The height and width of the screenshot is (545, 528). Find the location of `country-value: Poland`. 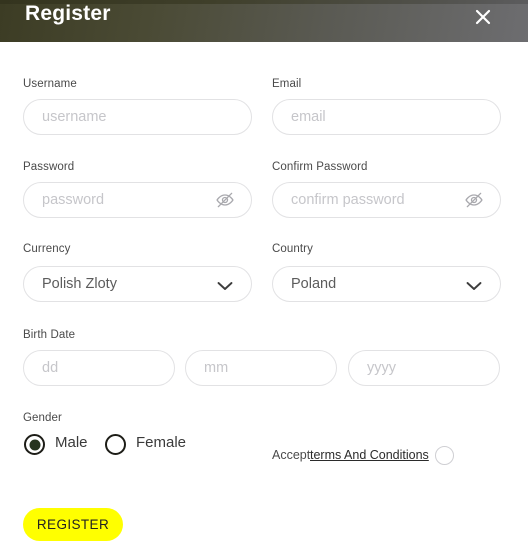

country-value: Poland is located at coordinates (314, 284).